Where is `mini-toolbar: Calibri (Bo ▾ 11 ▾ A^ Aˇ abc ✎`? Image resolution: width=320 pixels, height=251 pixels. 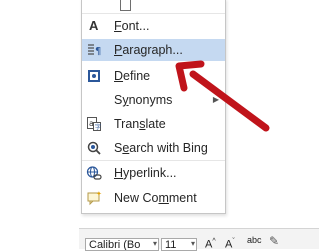 mini-toolbar: Calibri (Bo ▾ 11 ▾ A^ Aˇ abc ✎ is located at coordinates (199, 239).